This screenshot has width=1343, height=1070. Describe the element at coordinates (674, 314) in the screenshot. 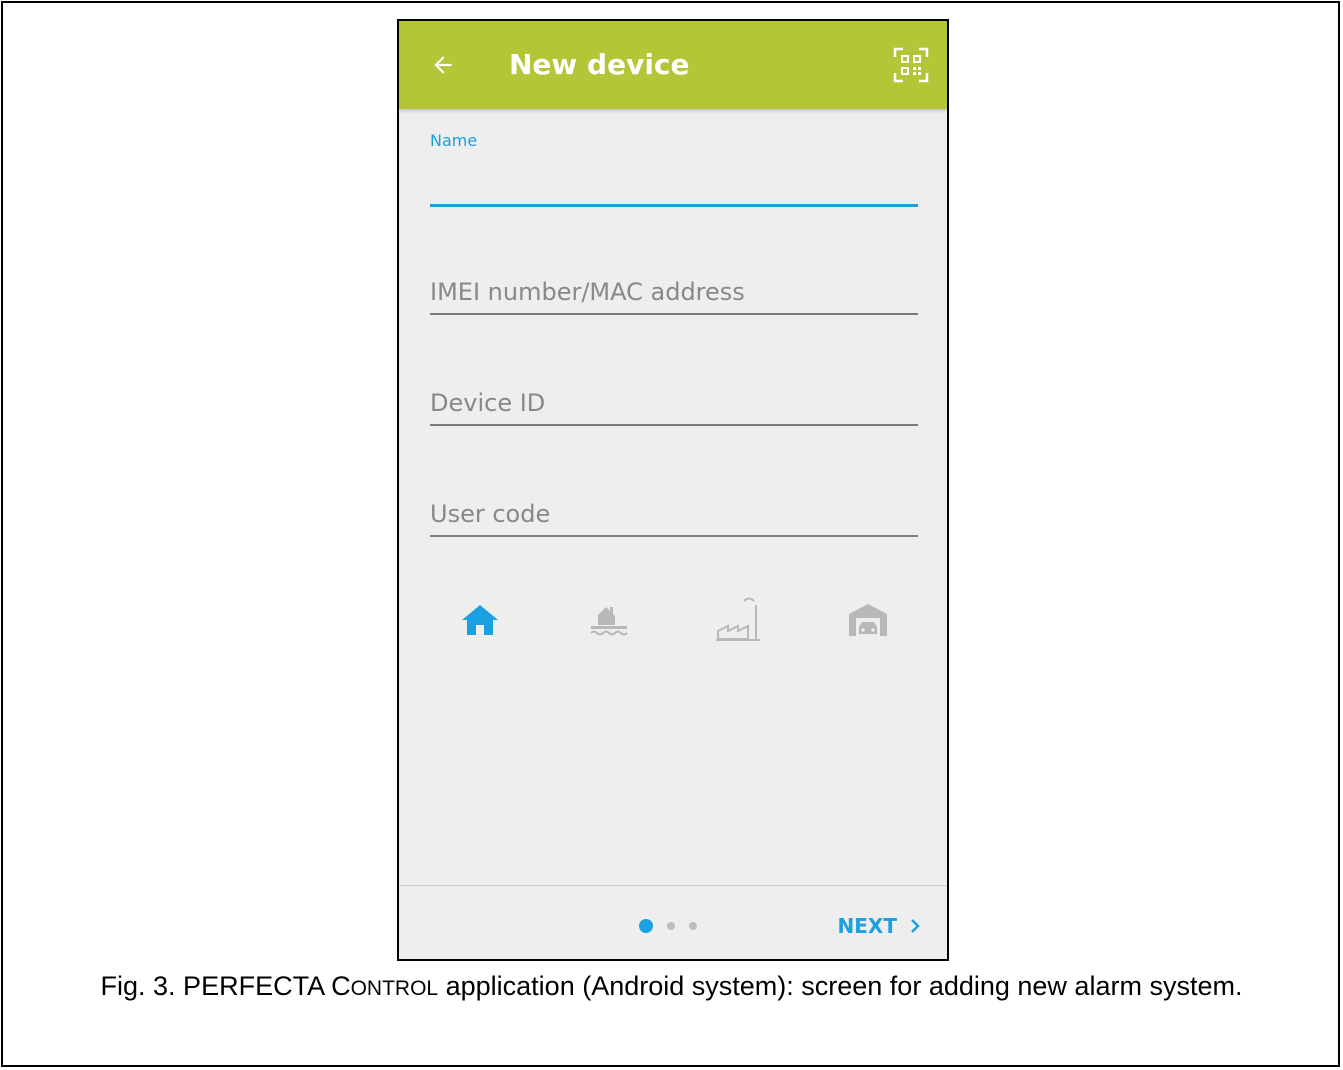

I see `imei-underline` at that location.